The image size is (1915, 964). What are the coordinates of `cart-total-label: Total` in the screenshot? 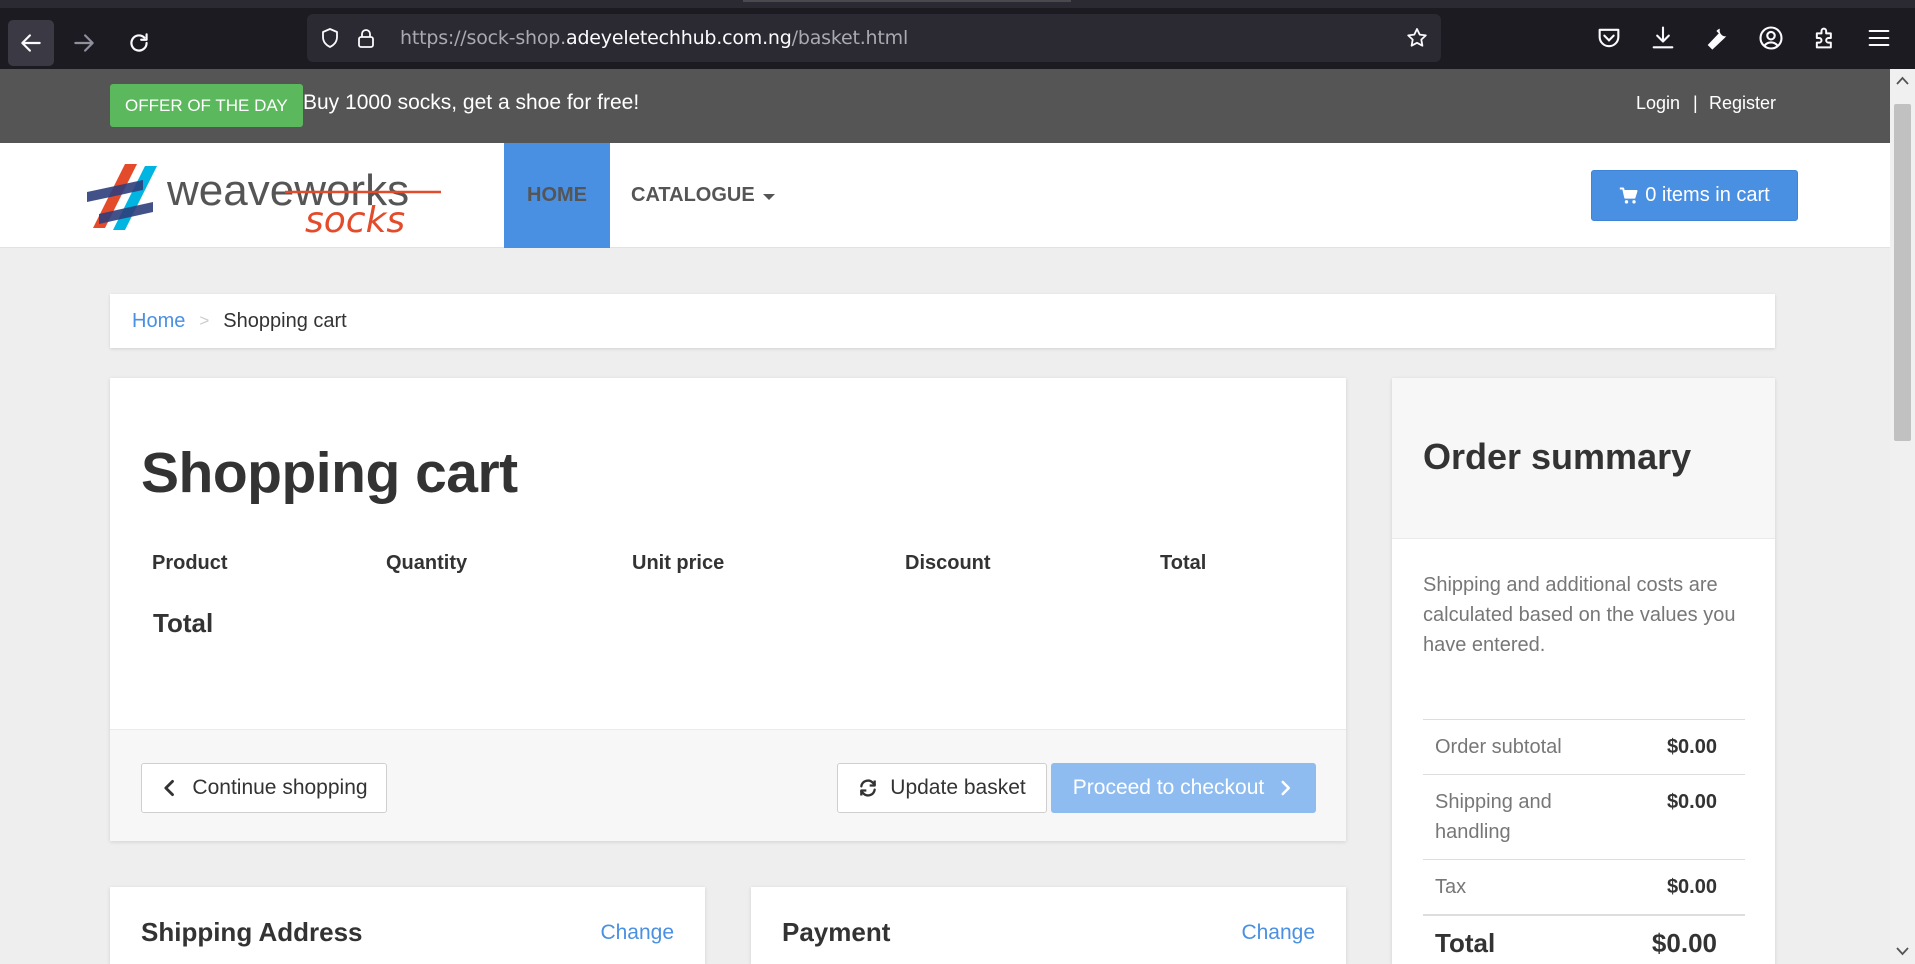 It's located at (183, 623).